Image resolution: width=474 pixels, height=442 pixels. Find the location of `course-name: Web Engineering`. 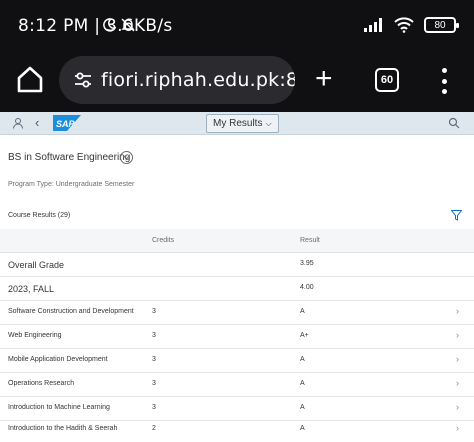

course-name: Web Engineering is located at coordinates (35, 335).